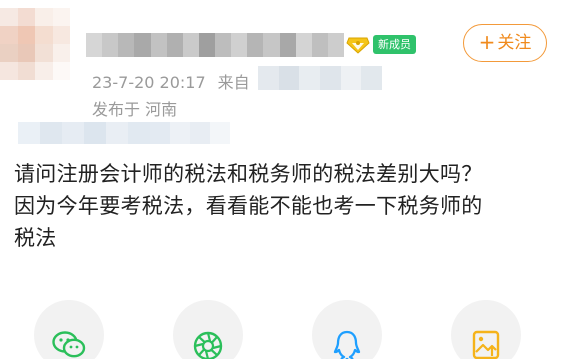 This screenshot has width=566, height=359. I want to click on vip-diamond-icon, so click(358, 45).